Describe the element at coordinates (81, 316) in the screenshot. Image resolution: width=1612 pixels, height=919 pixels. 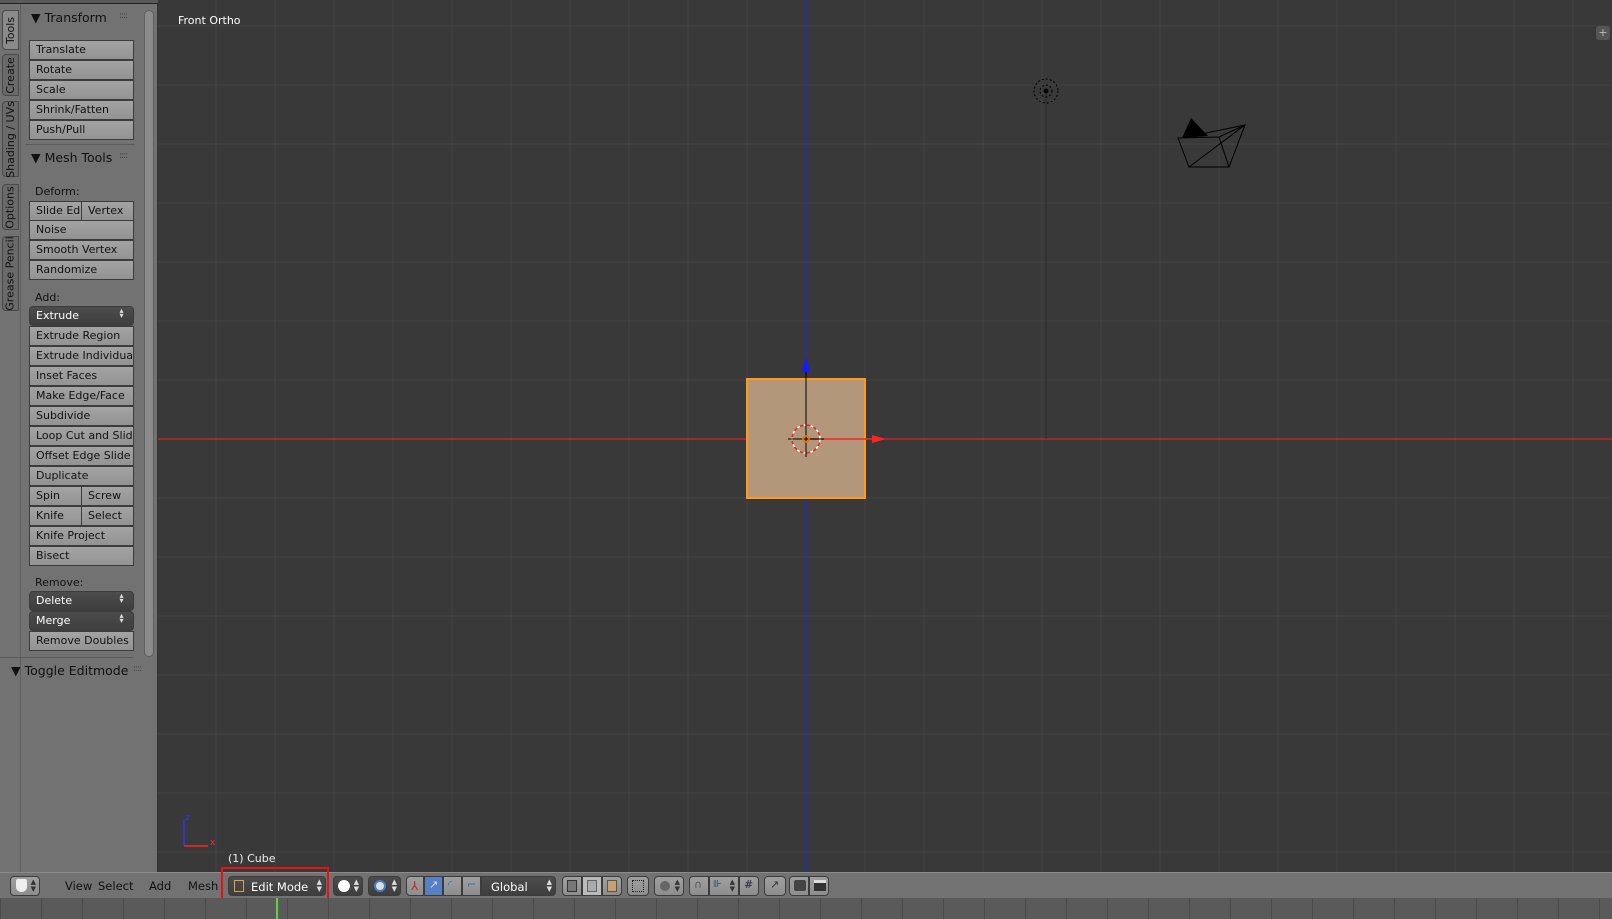
I see `extrude-dropdown: Extrude` at that location.